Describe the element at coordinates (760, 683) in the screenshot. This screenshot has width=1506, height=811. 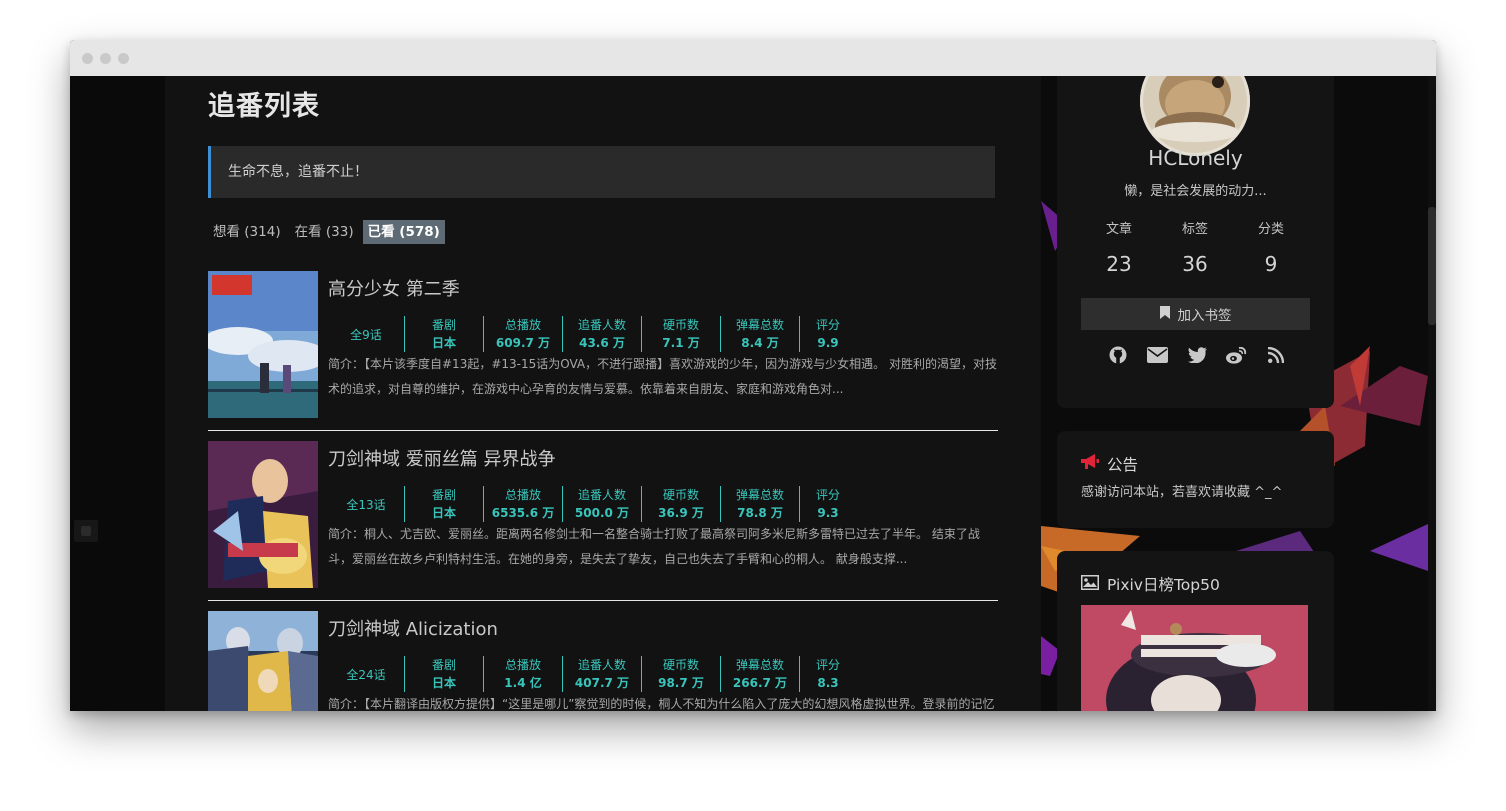
I see `stat-value: 266.7 万` at that location.